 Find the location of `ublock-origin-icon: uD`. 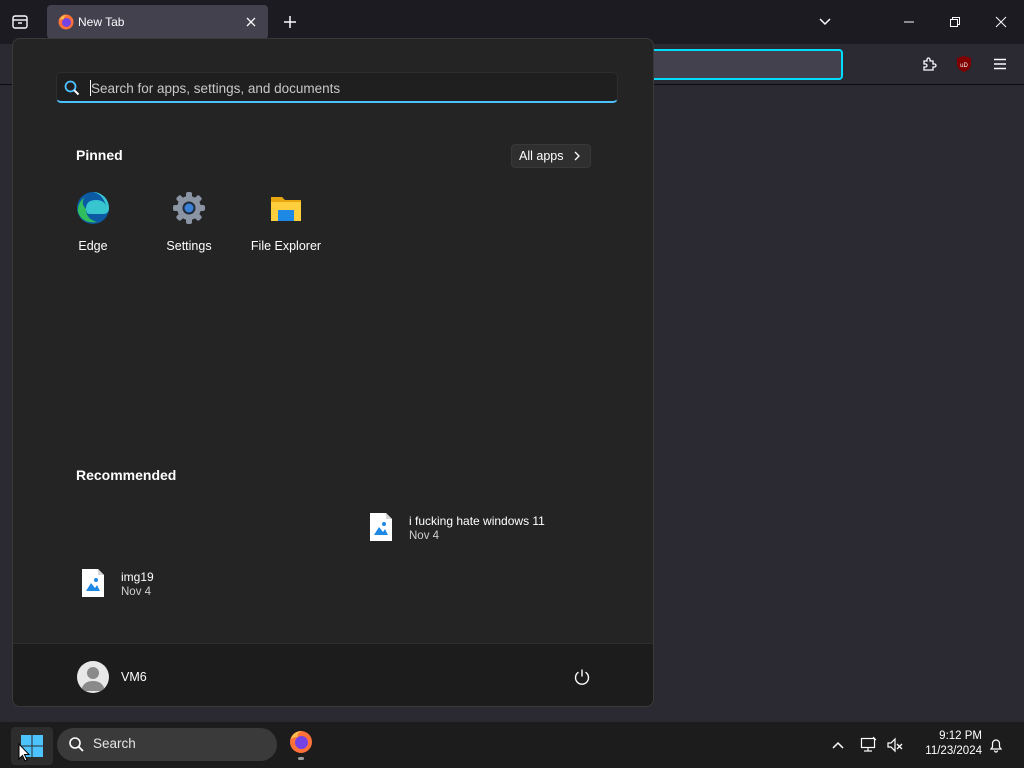

ublock-origin-icon: uD is located at coordinates (964, 64).